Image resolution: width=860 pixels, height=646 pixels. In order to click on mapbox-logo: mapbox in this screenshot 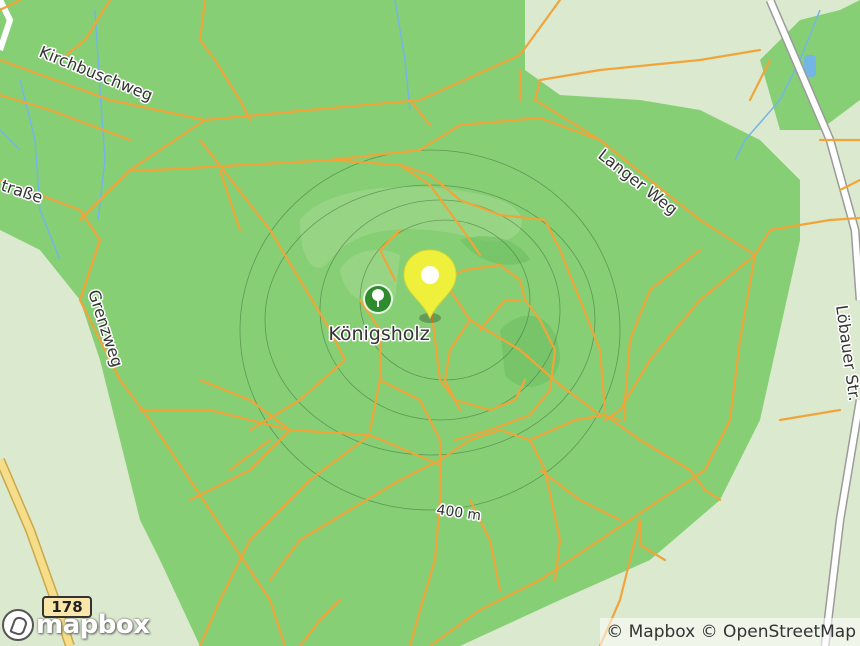, I will do `click(76, 625)`.